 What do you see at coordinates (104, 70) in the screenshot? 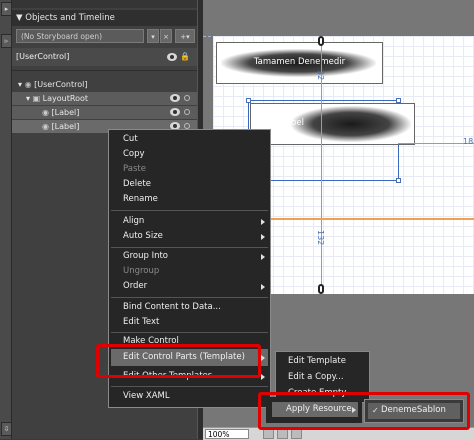
I see `tree-separator` at bounding box center [104, 70].